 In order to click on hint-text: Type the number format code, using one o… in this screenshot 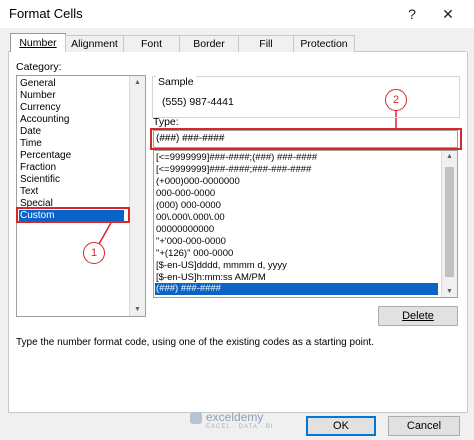, I will do `click(195, 342)`.